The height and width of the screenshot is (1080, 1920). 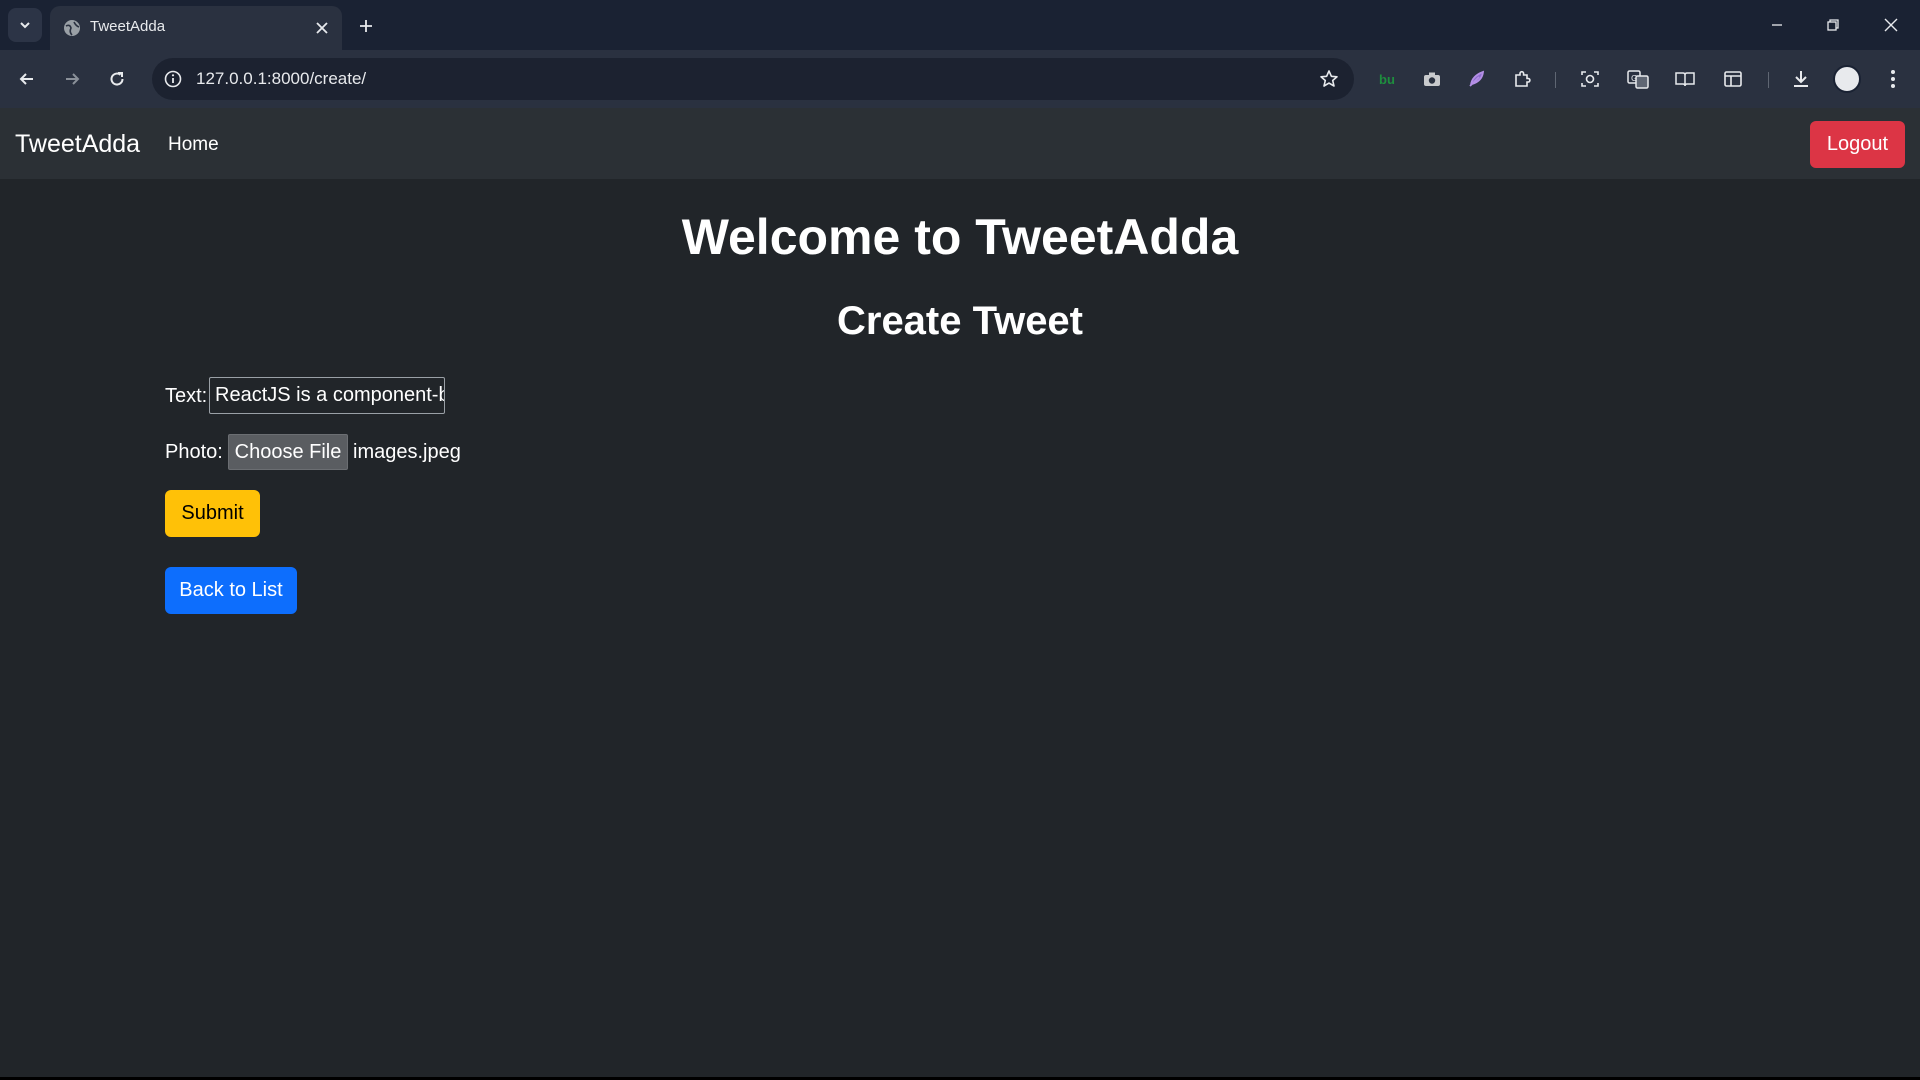 I want to click on site-navbar: TweetAdda Home Logout, so click(x=960, y=143).